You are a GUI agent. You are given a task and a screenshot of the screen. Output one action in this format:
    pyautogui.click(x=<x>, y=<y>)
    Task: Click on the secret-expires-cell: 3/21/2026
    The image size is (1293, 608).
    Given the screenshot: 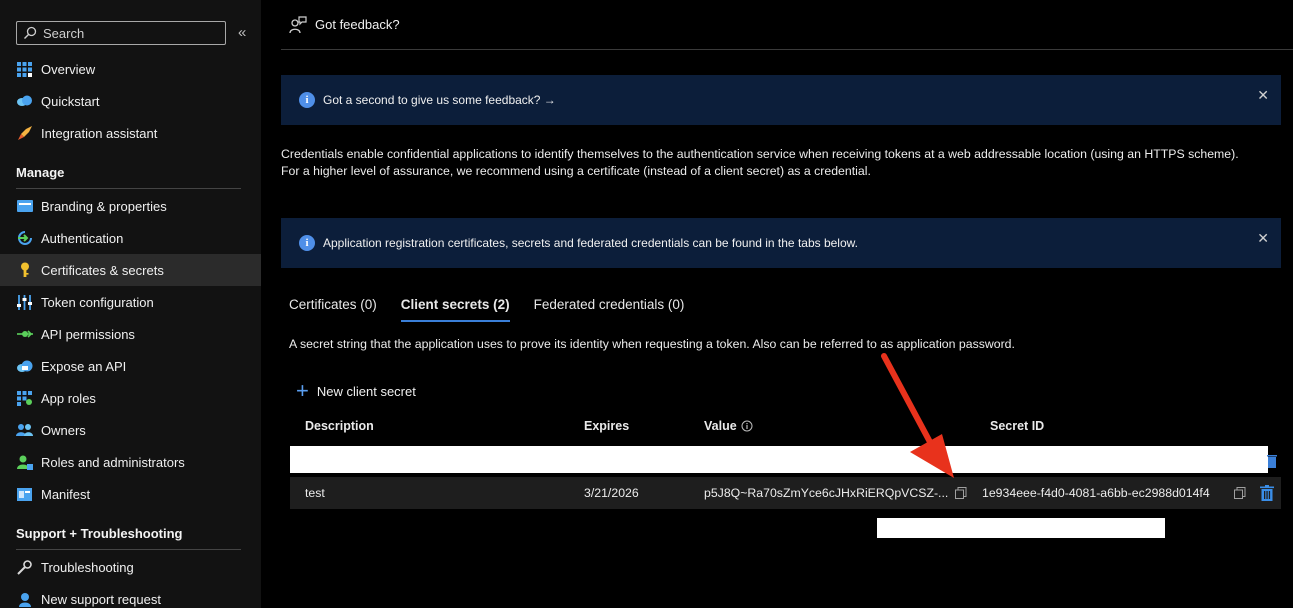 What is the action you would take?
    pyautogui.click(x=611, y=493)
    